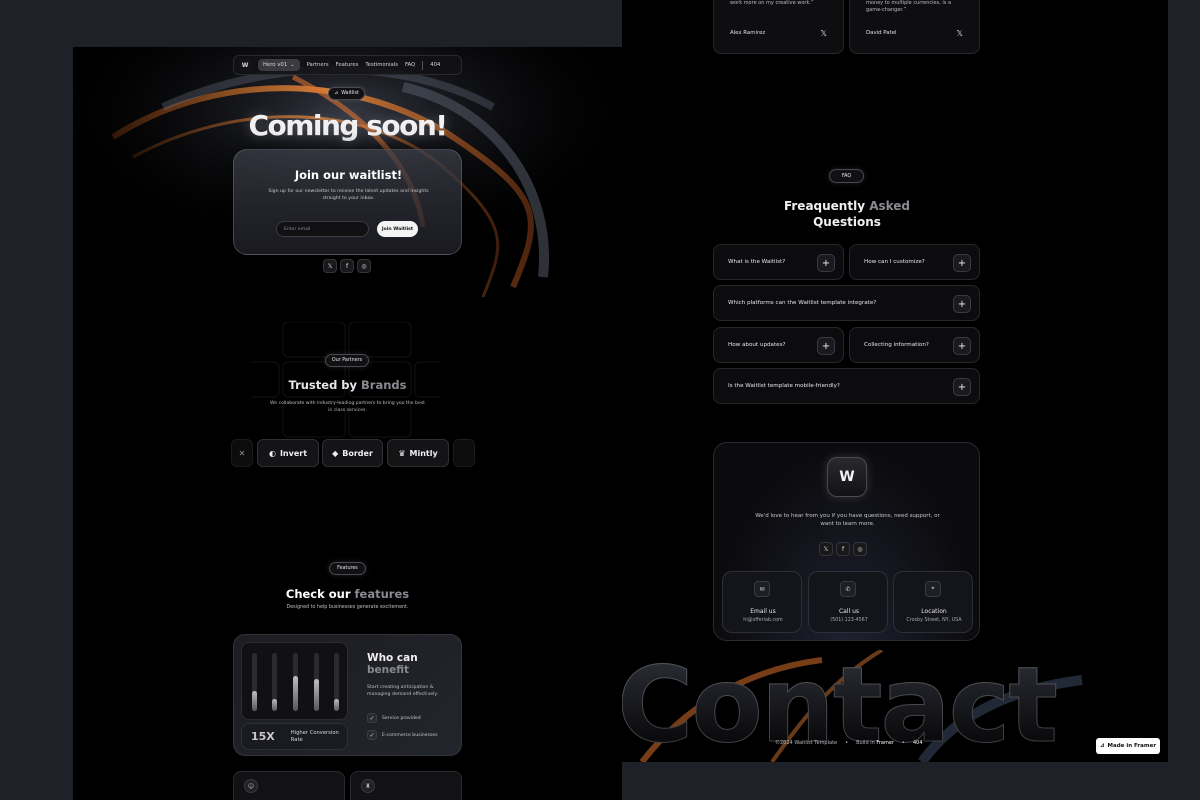  Describe the element at coordinates (314, 736) in the screenshot. I see `conversion-stat-label: Higher Conversion Rate` at that location.